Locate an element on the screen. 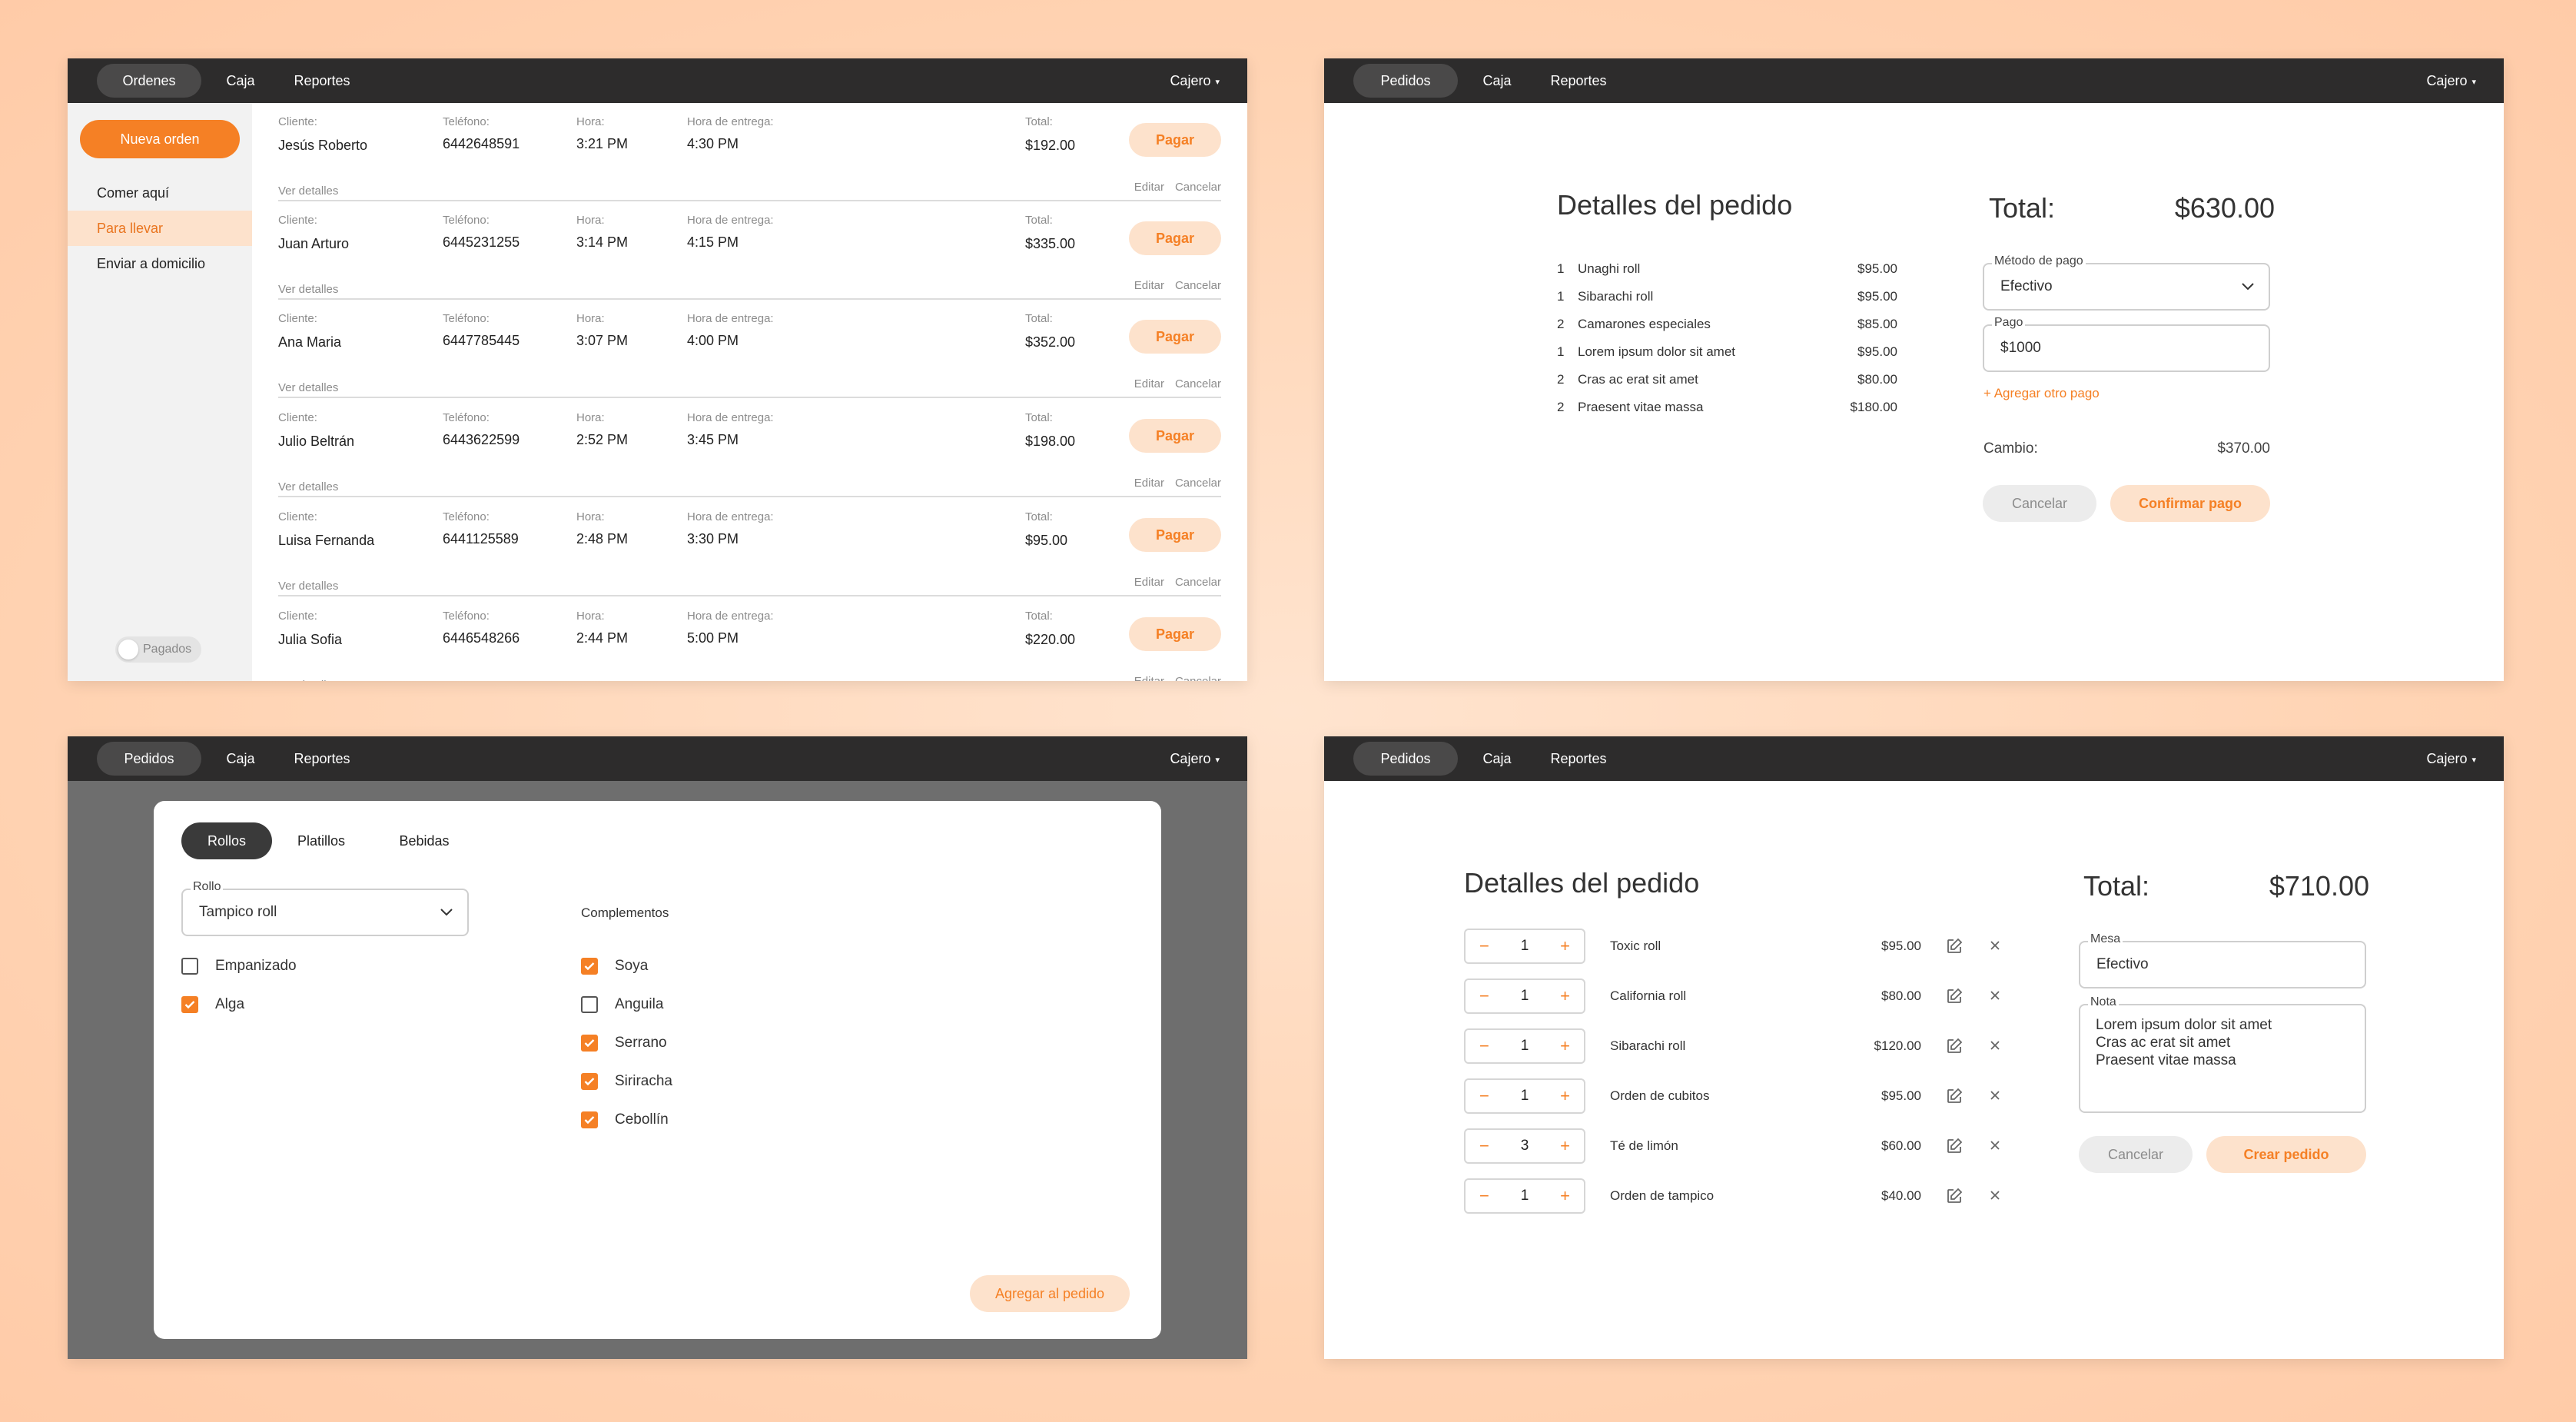 The width and height of the screenshot is (2576, 1422). item-name: Camarones especiales is located at coordinates (1644, 324).